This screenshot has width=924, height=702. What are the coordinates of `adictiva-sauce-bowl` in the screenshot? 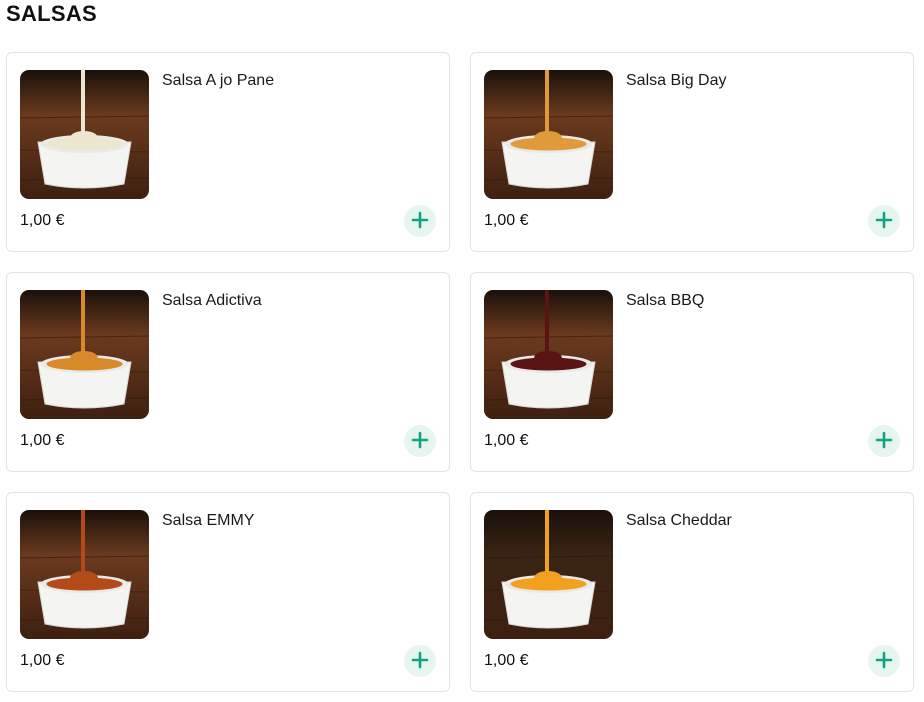 It's located at (84, 354).